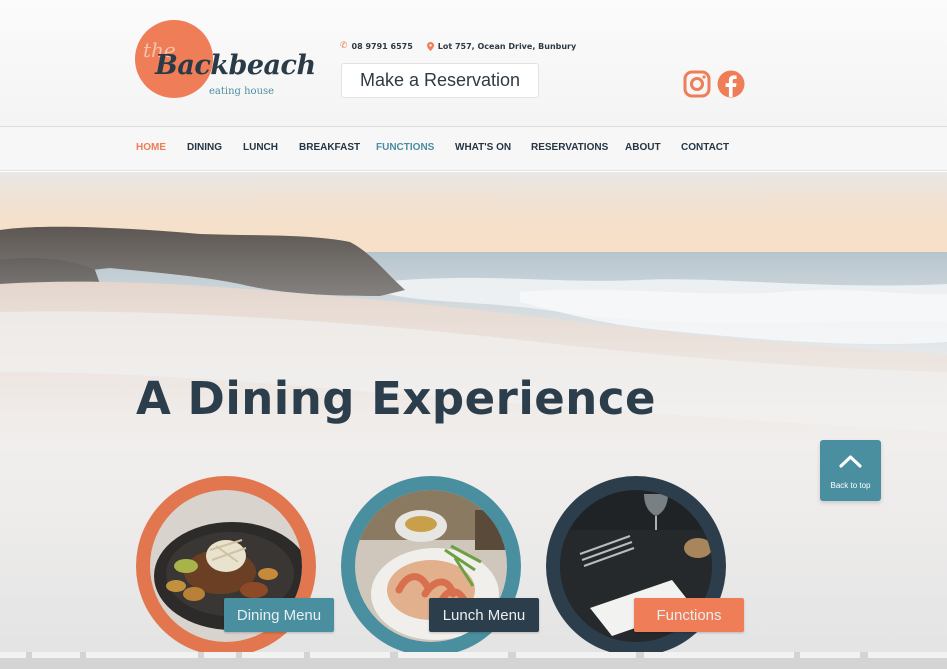 The width and height of the screenshot is (947, 669). I want to click on nav-item-whats-on: WHAT'S ON, so click(483, 147).